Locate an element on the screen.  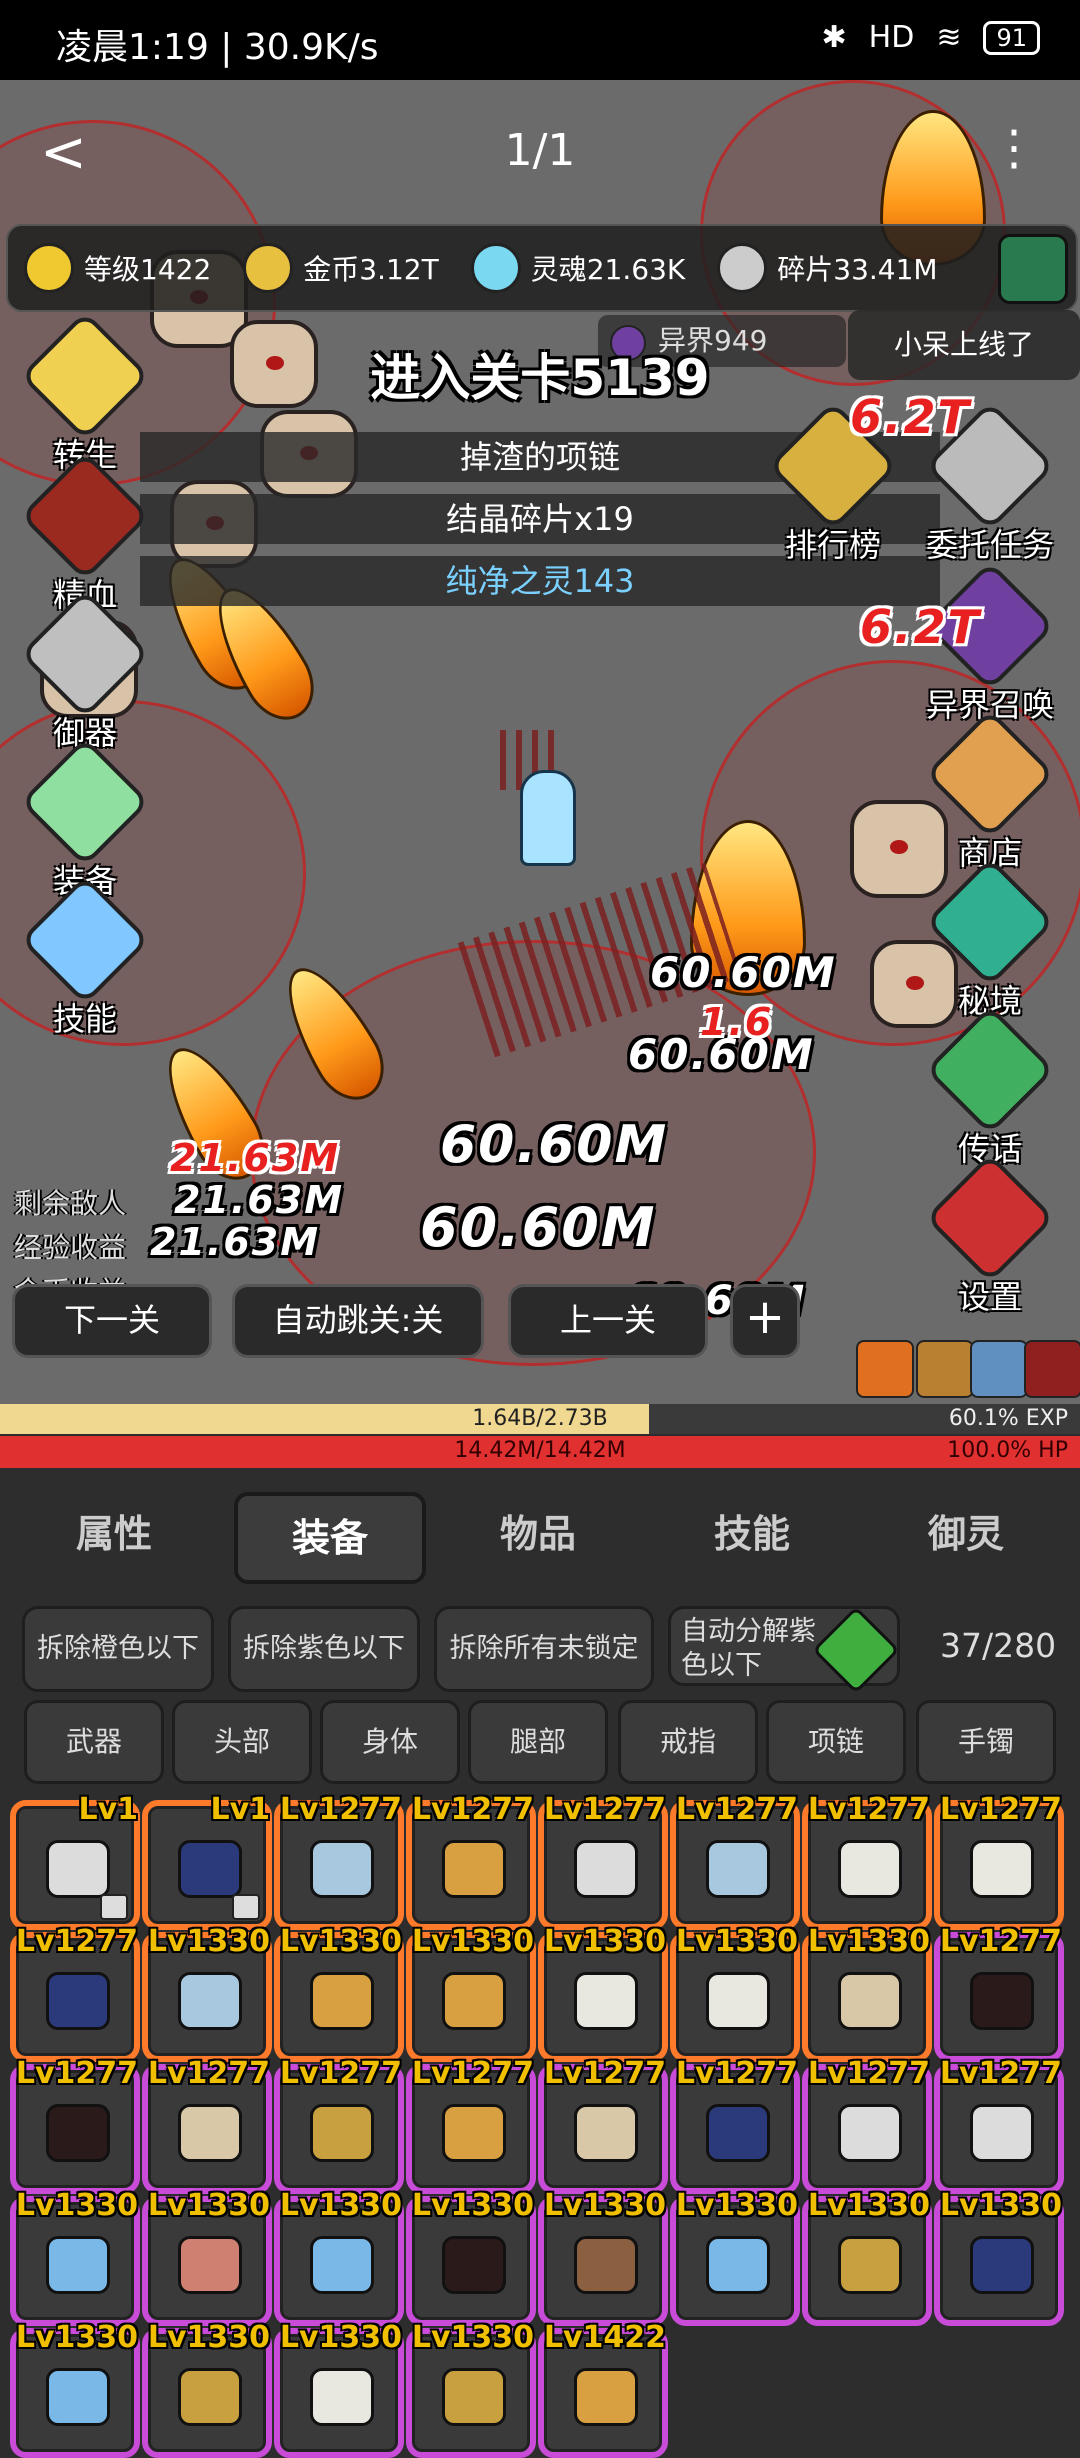
crown-icon is located at coordinates (49, 268).